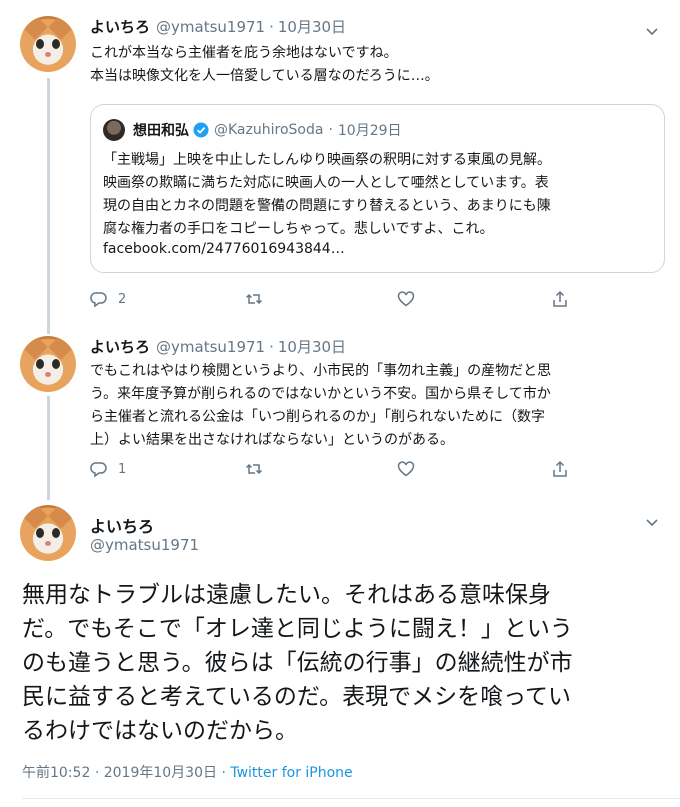 The height and width of the screenshot is (807, 680). Describe the element at coordinates (335, 471) in the screenshot. I see `tweet-actions: 1` at that location.